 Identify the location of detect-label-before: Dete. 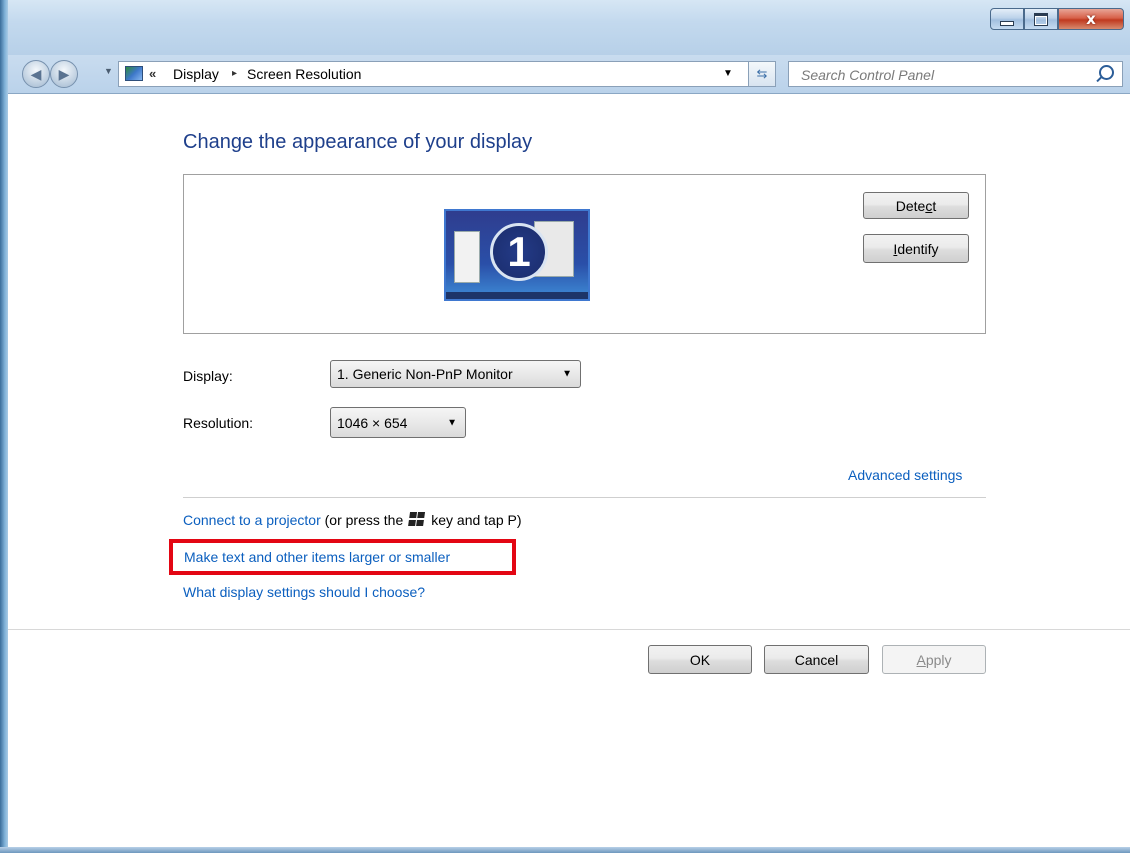
(910, 205).